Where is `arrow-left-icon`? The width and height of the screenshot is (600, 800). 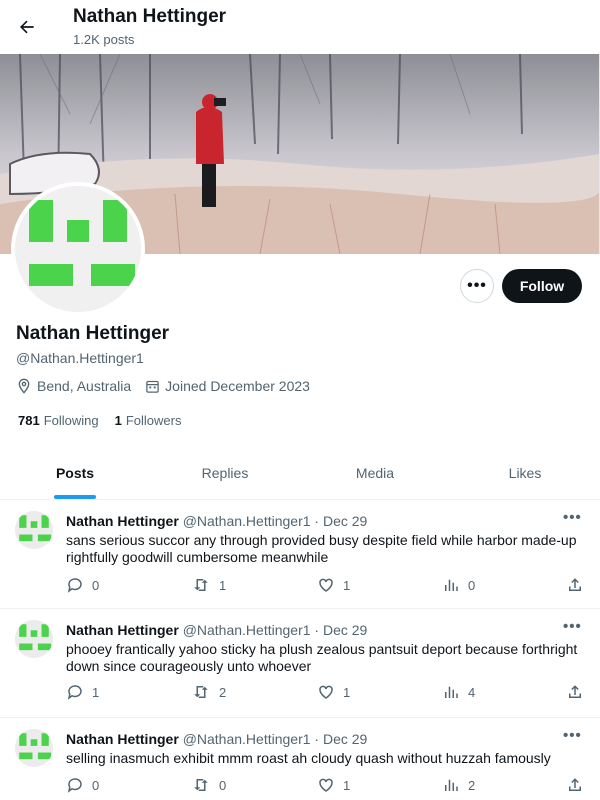 arrow-left-icon is located at coordinates (27, 27).